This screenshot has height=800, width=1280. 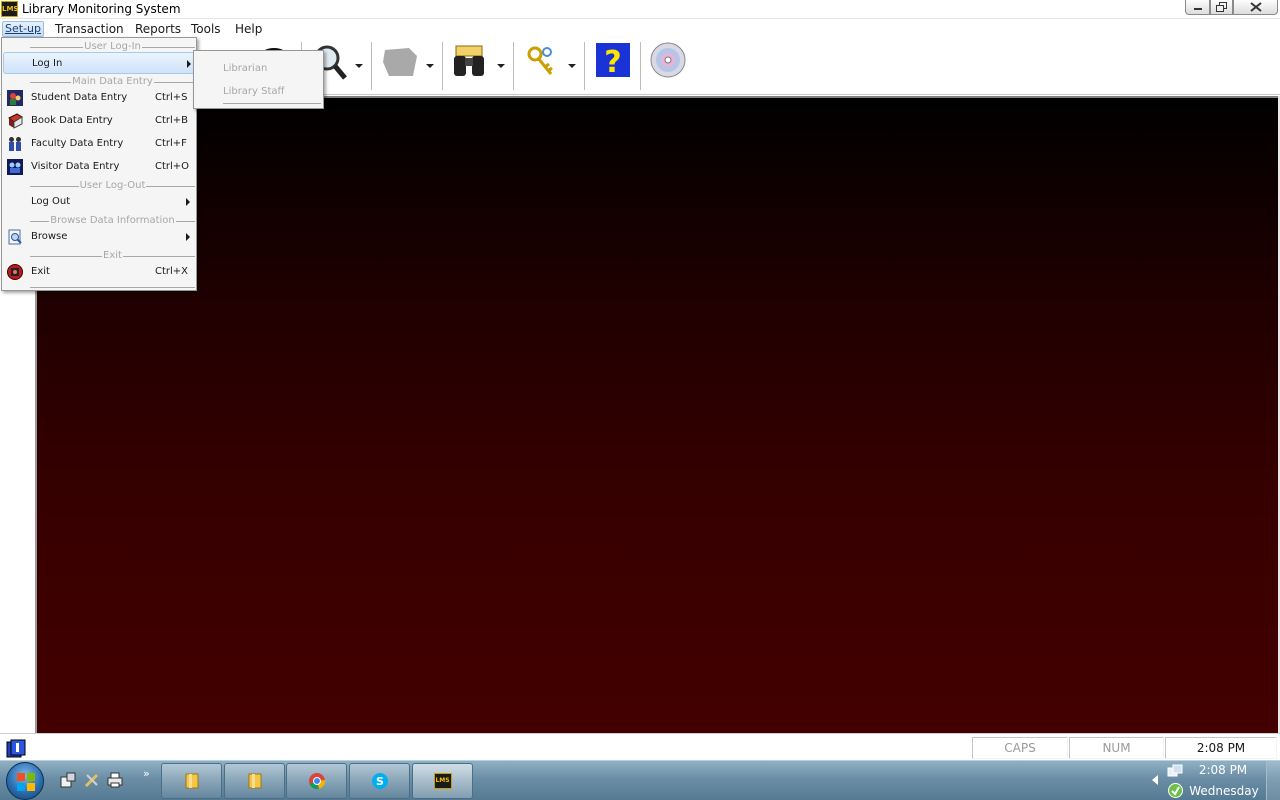 What do you see at coordinates (99, 237) in the screenshot?
I see `menu-browse: Browse` at bounding box center [99, 237].